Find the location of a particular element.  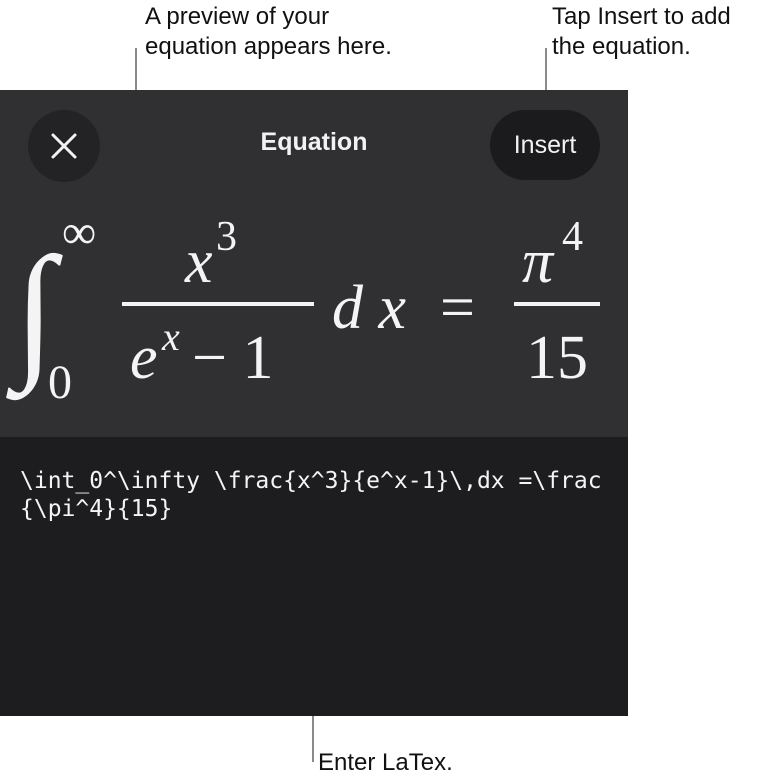

equals-sign: = is located at coordinates (457, 308).